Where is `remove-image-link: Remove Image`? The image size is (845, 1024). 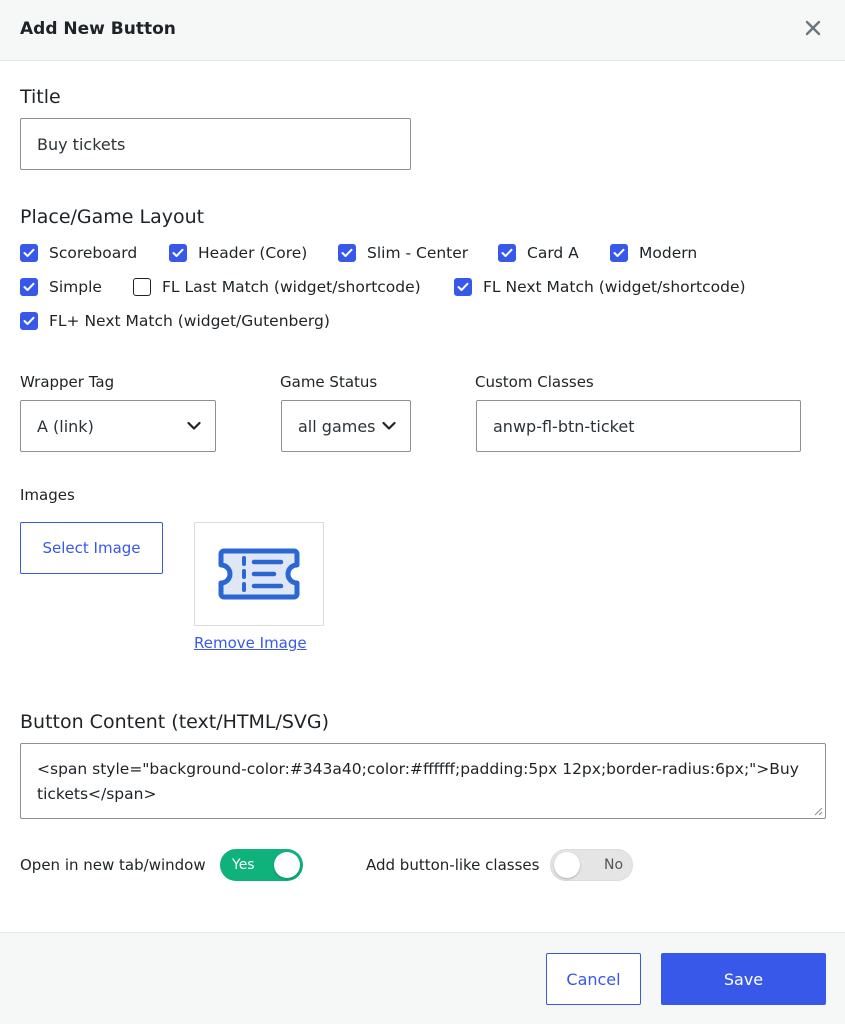 remove-image-link: Remove Image is located at coordinates (250, 643).